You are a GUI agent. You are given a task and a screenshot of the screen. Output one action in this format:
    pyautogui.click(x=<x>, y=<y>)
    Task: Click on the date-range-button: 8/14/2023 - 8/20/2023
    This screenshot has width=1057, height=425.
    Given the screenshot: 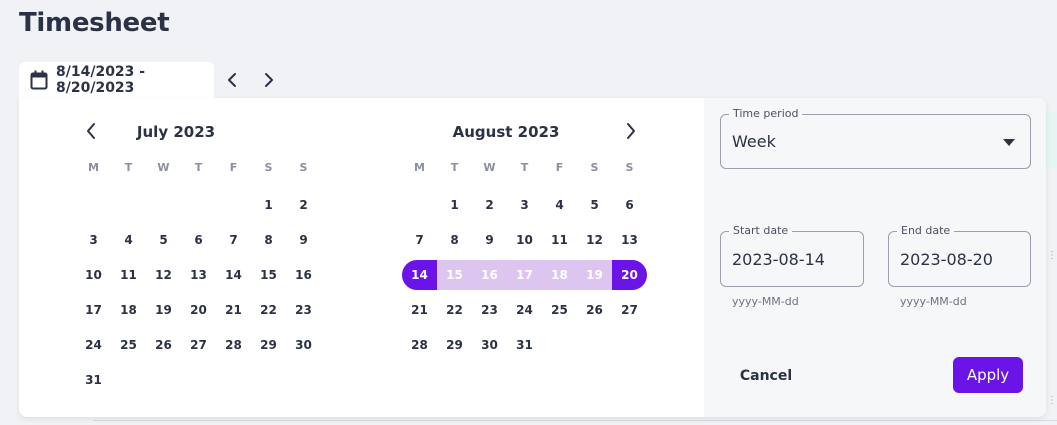 What is the action you would take?
    pyautogui.click(x=116, y=80)
    